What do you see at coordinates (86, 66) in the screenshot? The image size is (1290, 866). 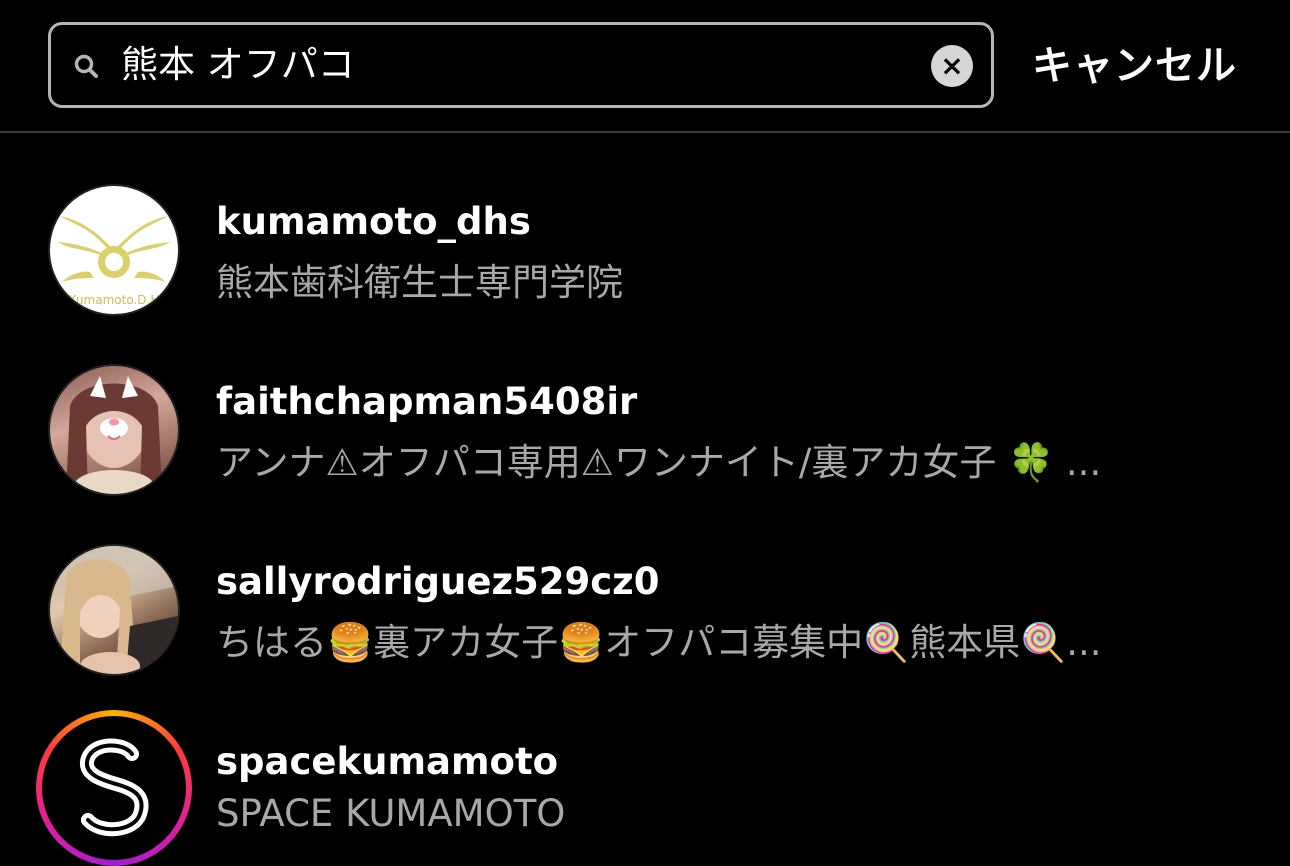 I see `search-icon` at bounding box center [86, 66].